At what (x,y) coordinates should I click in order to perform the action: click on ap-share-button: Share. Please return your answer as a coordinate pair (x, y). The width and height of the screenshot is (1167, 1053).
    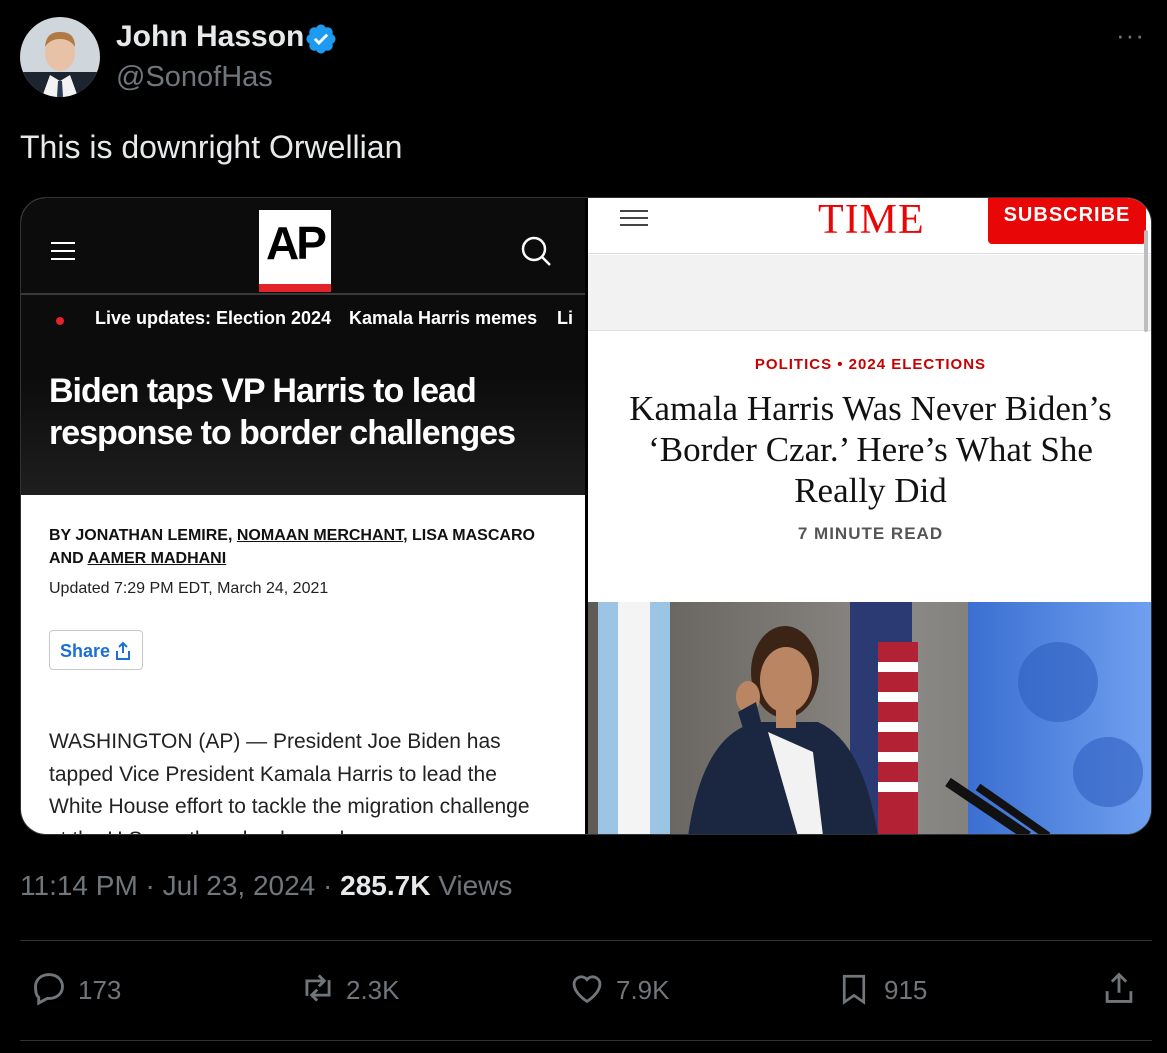
    Looking at the image, I should click on (96, 650).